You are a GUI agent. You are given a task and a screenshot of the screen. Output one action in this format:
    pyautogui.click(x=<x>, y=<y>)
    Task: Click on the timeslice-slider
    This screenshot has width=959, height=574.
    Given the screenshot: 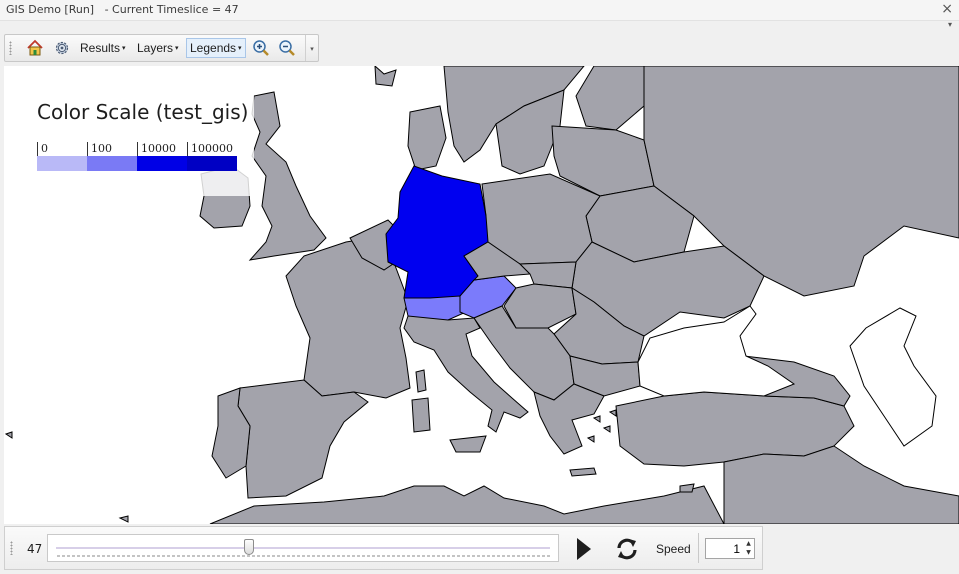 What is the action you would take?
    pyautogui.click(x=303, y=548)
    